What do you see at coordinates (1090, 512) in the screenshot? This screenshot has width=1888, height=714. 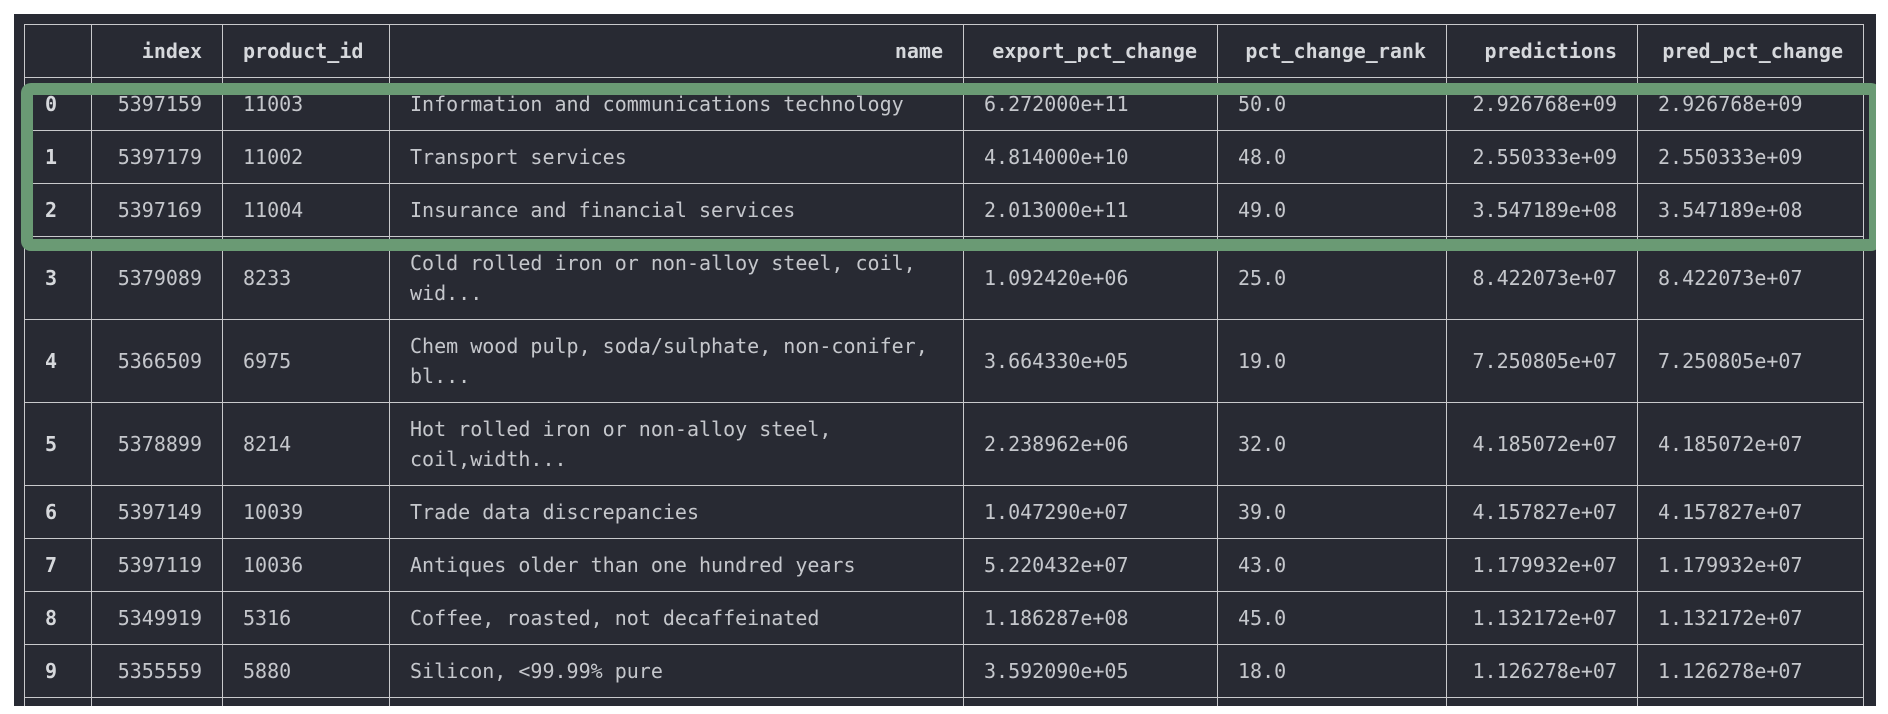 I see `cell-export-pct-change: 1.047290e+07` at bounding box center [1090, 512].